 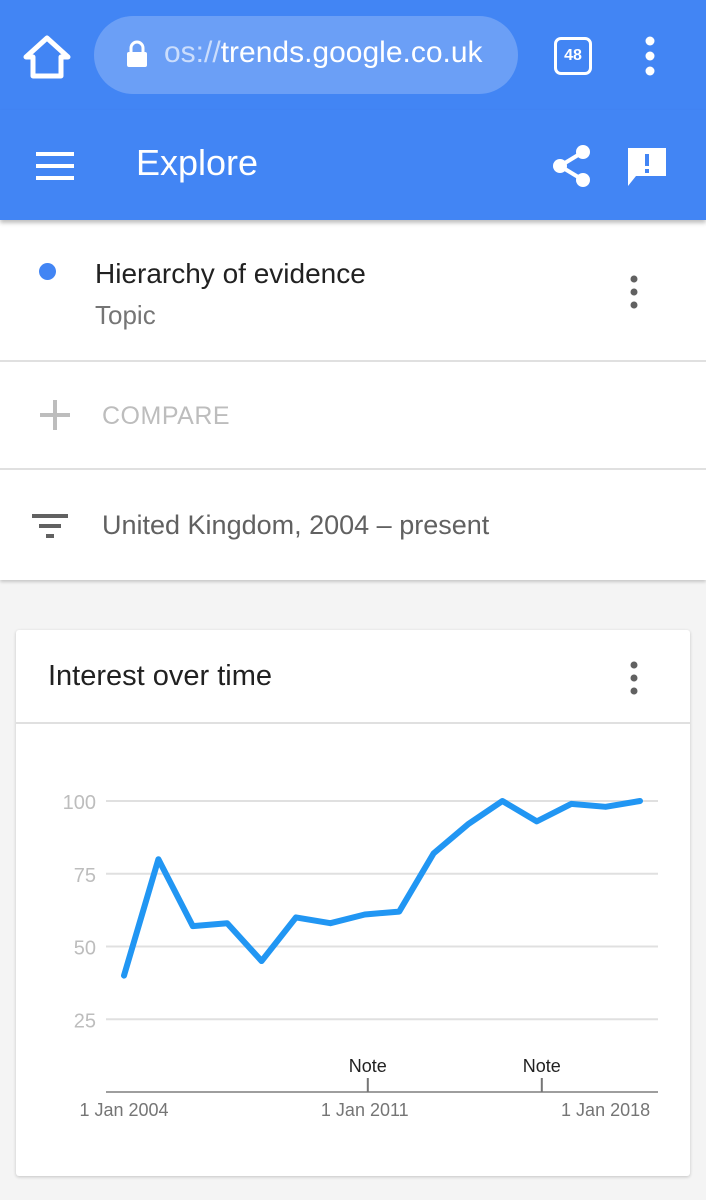 What do you see at coordinates (365, 1110) in the screenshot?
I see `x-tick-label: 1 Jan 2011` at bounding box center [365, 1110].